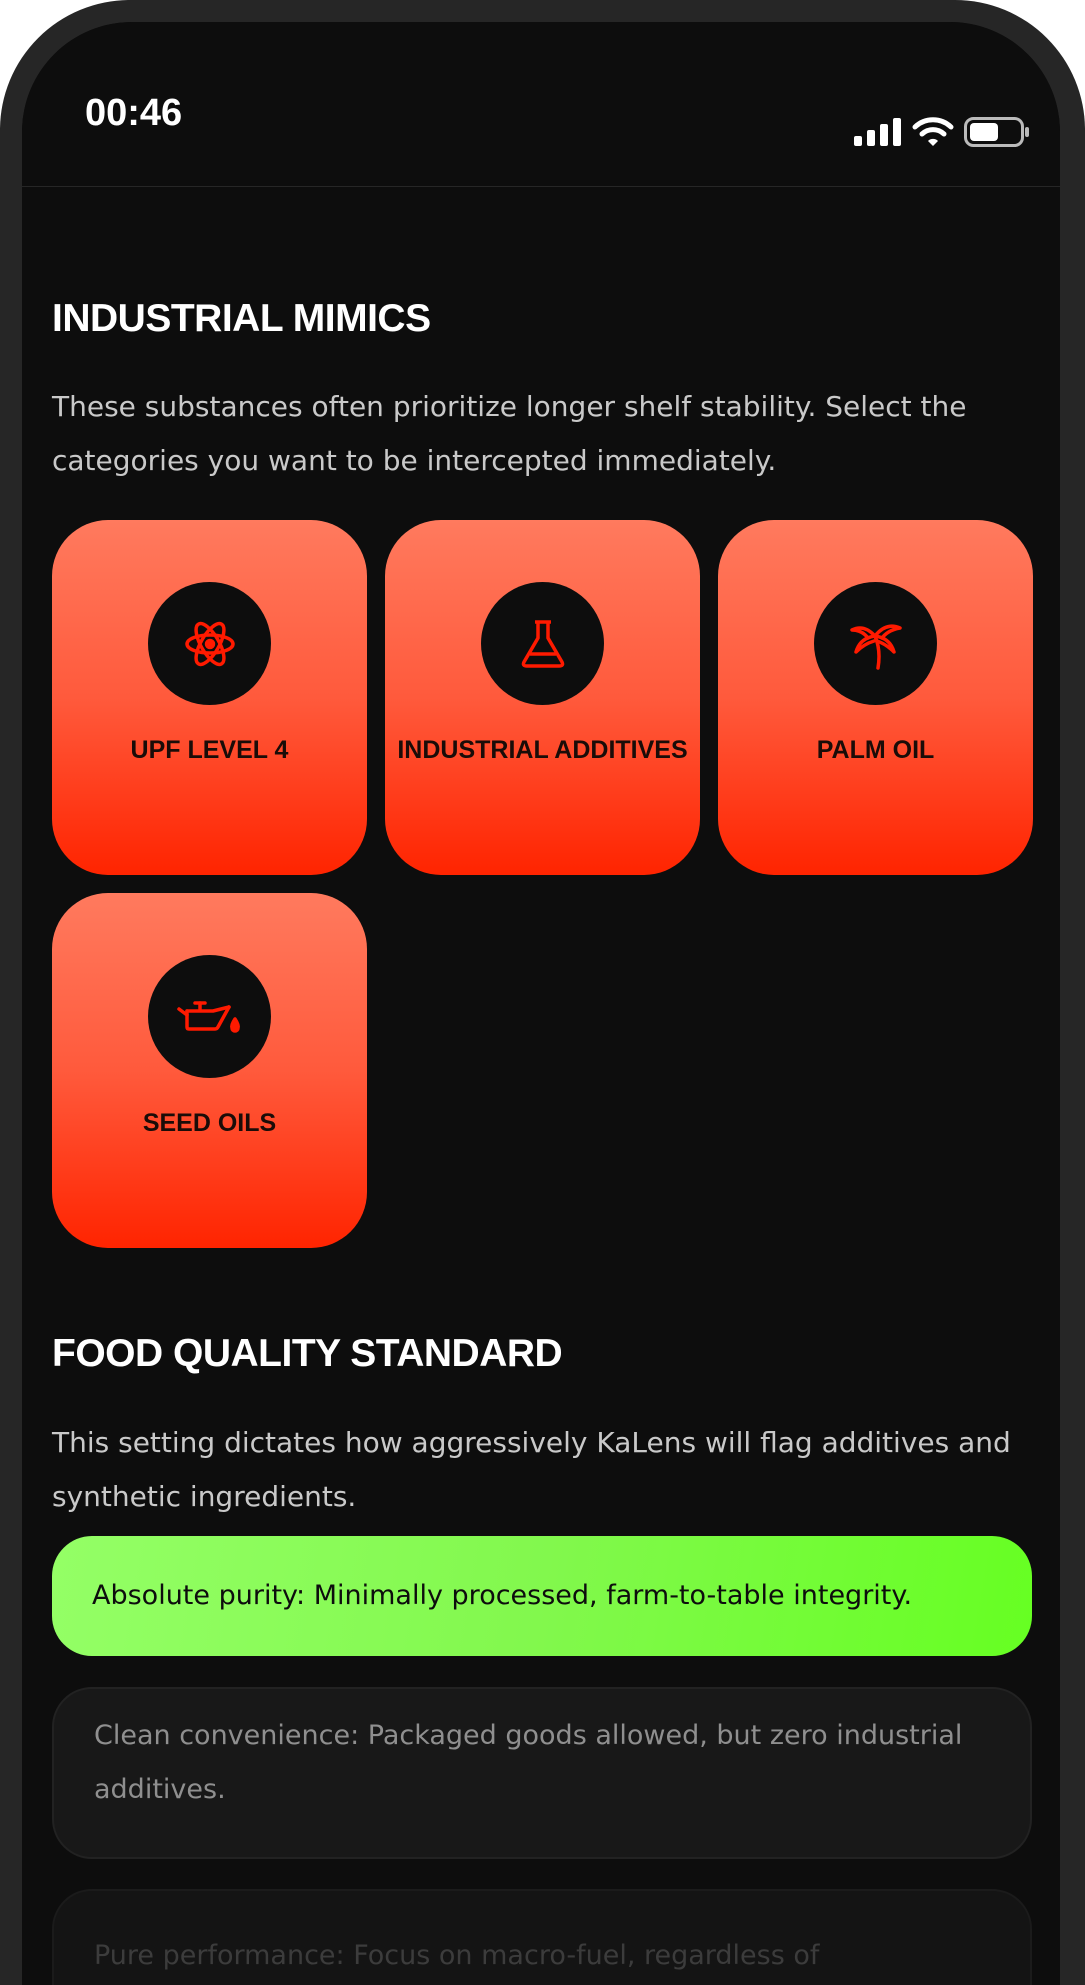 The height and width of the screenshot is (1985, 1085). I want to click on tile-label: SEED OILS, so click(209, 1123).